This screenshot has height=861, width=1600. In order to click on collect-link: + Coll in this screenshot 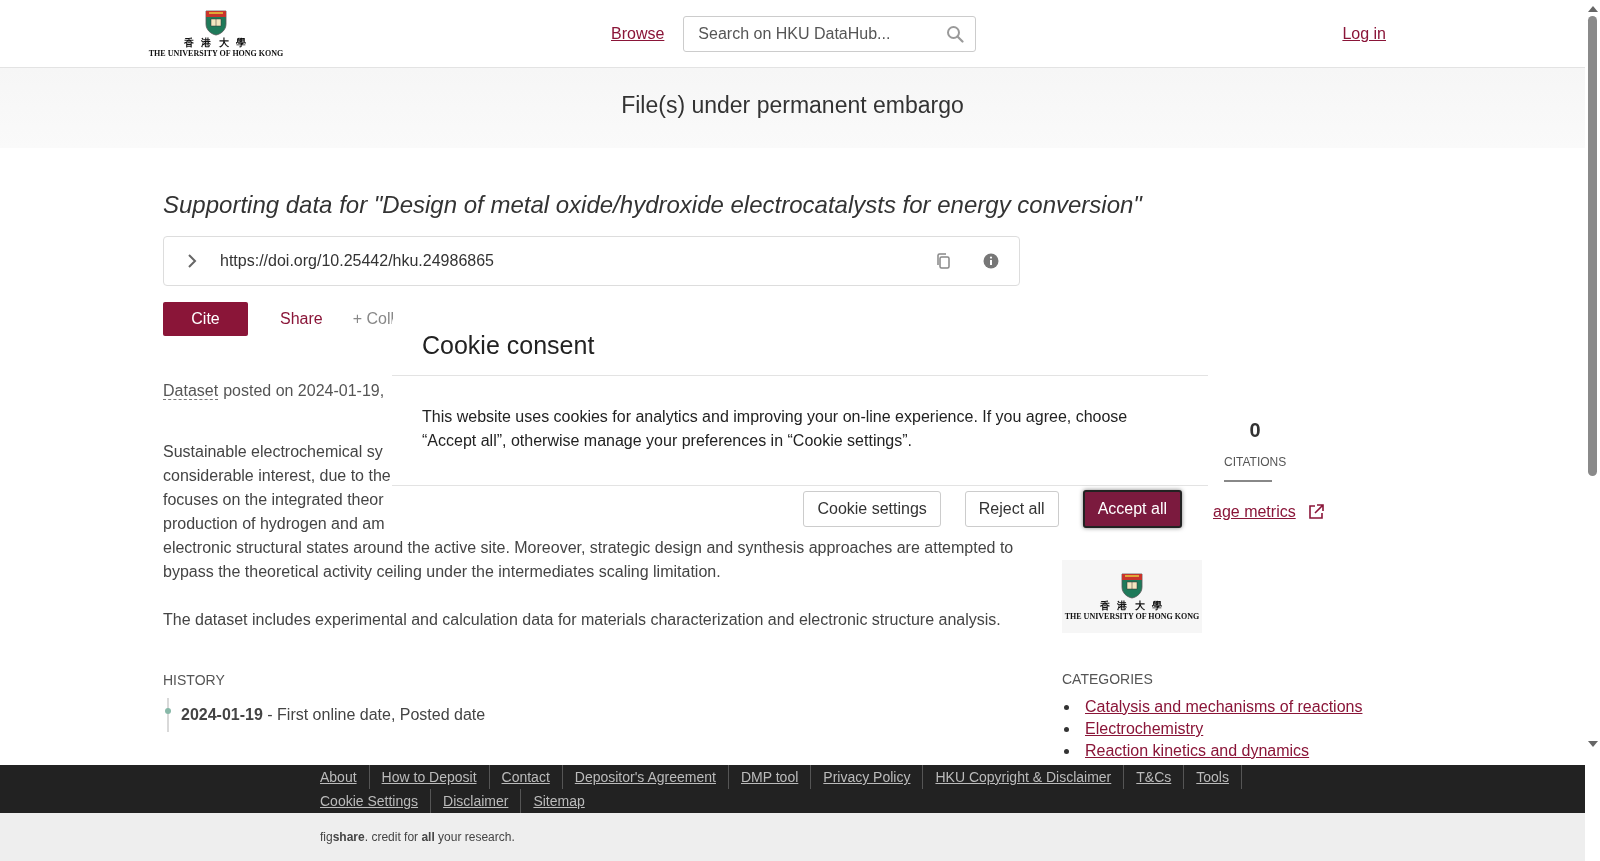, I will do `click(373, 319)`.